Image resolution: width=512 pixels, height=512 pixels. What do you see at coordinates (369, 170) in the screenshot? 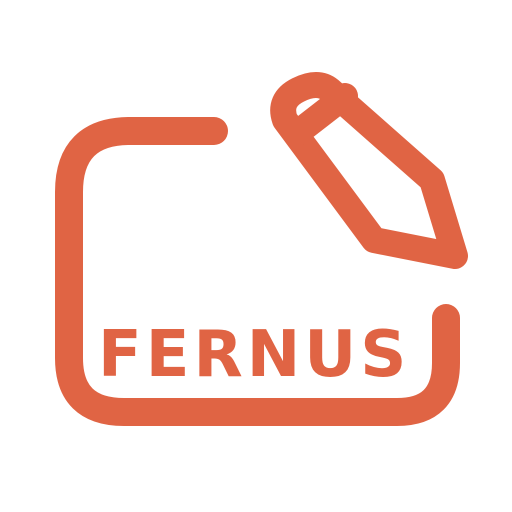
I see `pencil-icon` at bounding box center [369, 170].